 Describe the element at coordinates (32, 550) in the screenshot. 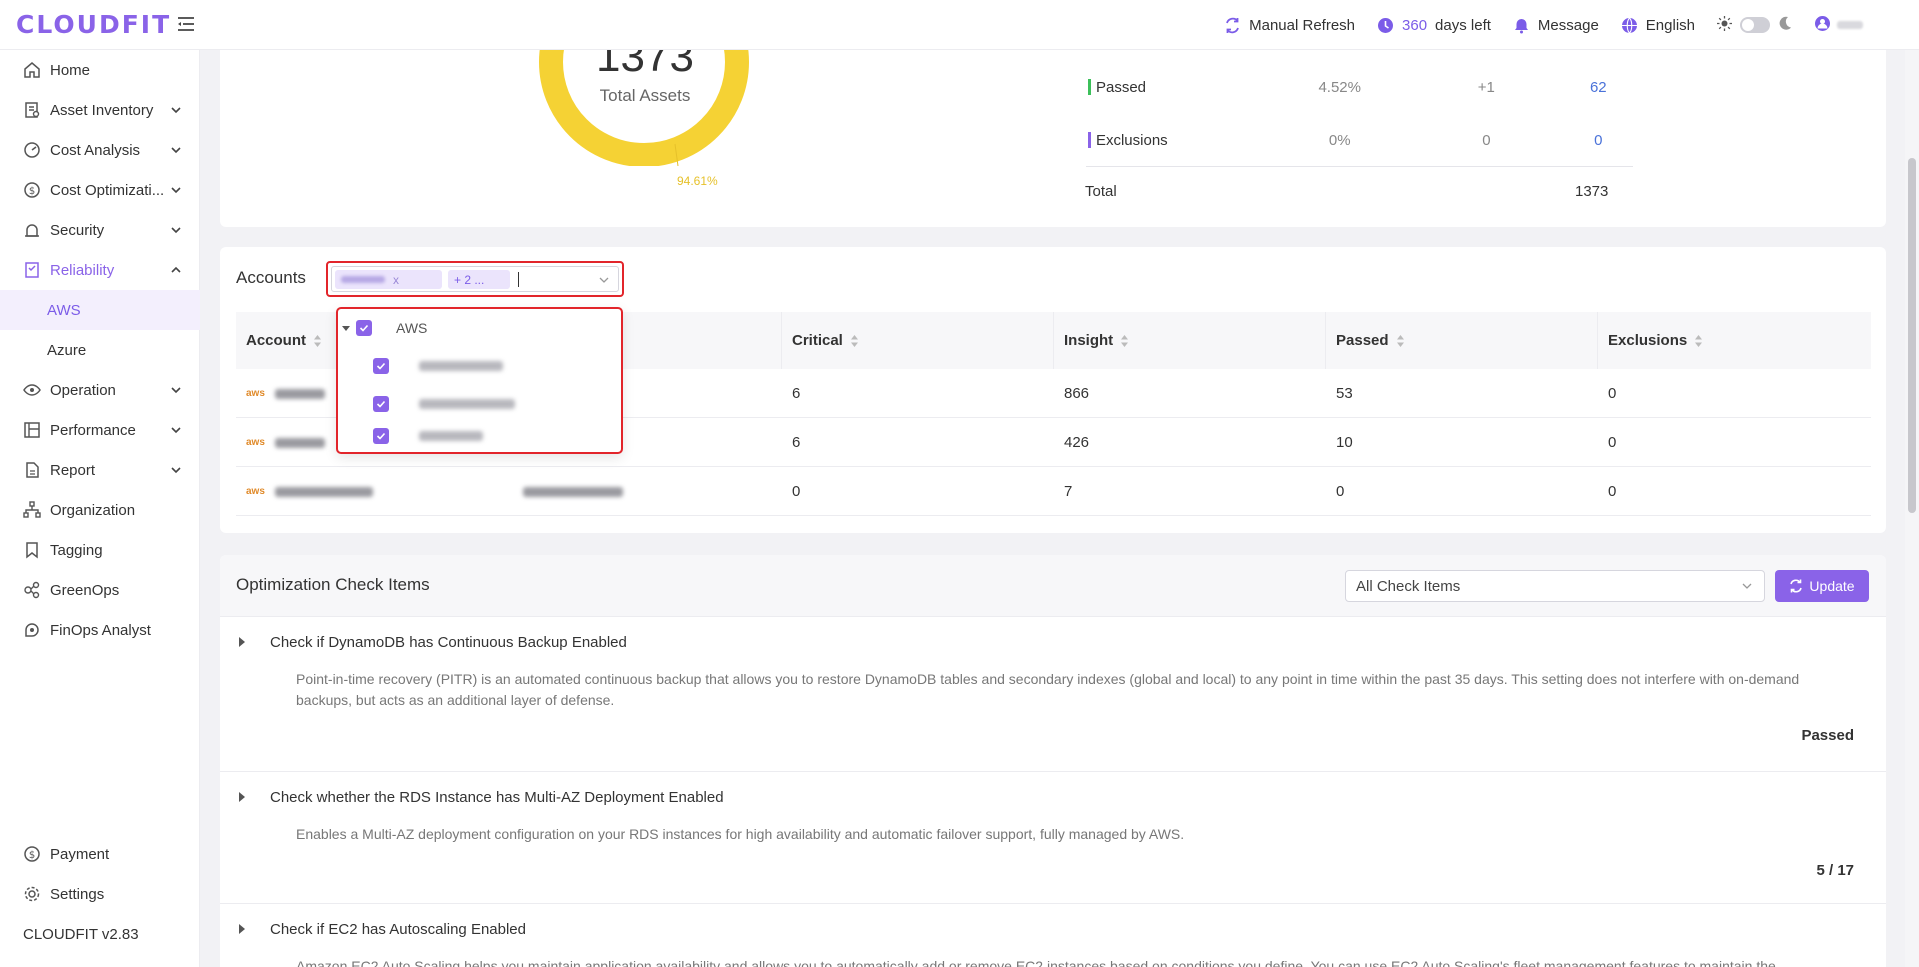

I see `tag-icon` at that location.